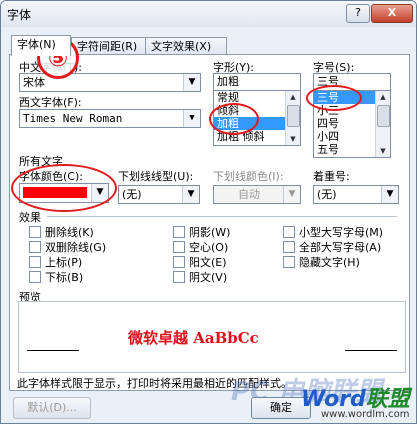  What do you see at coordinates (365, 414) in the screenshot?
I see `watermark-url: www.wordlm.com` at bounding box center [365, 414].